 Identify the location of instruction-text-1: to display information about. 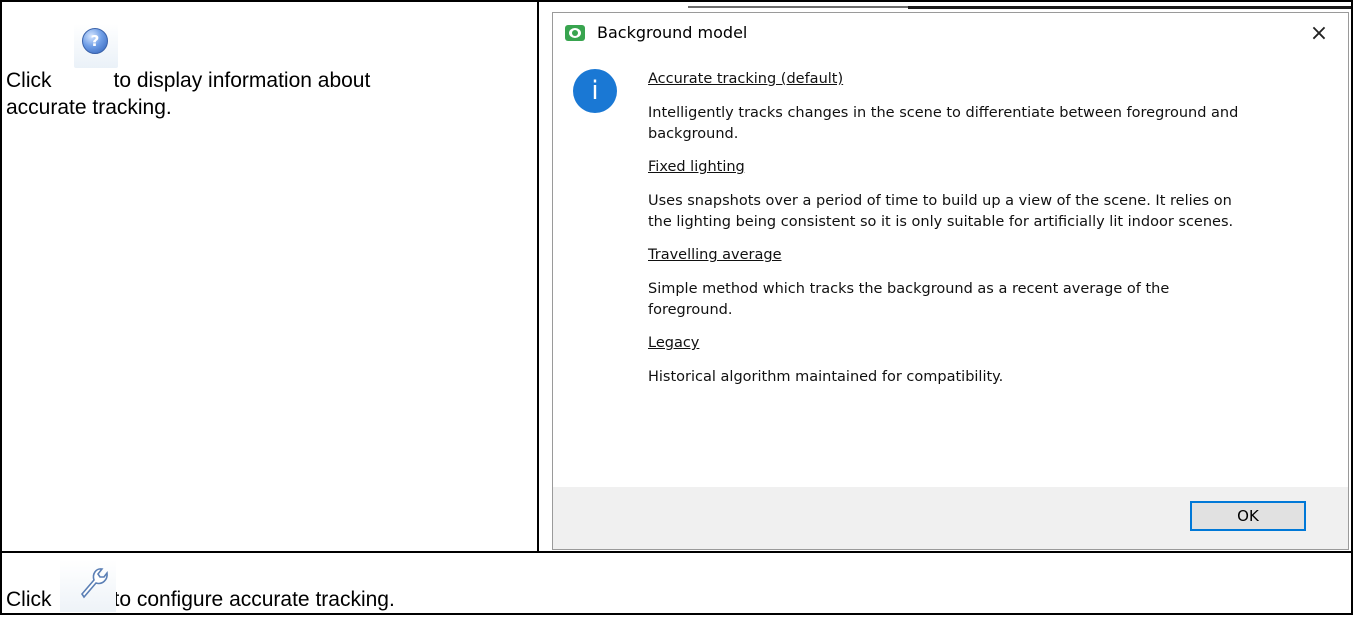
(242, 80).